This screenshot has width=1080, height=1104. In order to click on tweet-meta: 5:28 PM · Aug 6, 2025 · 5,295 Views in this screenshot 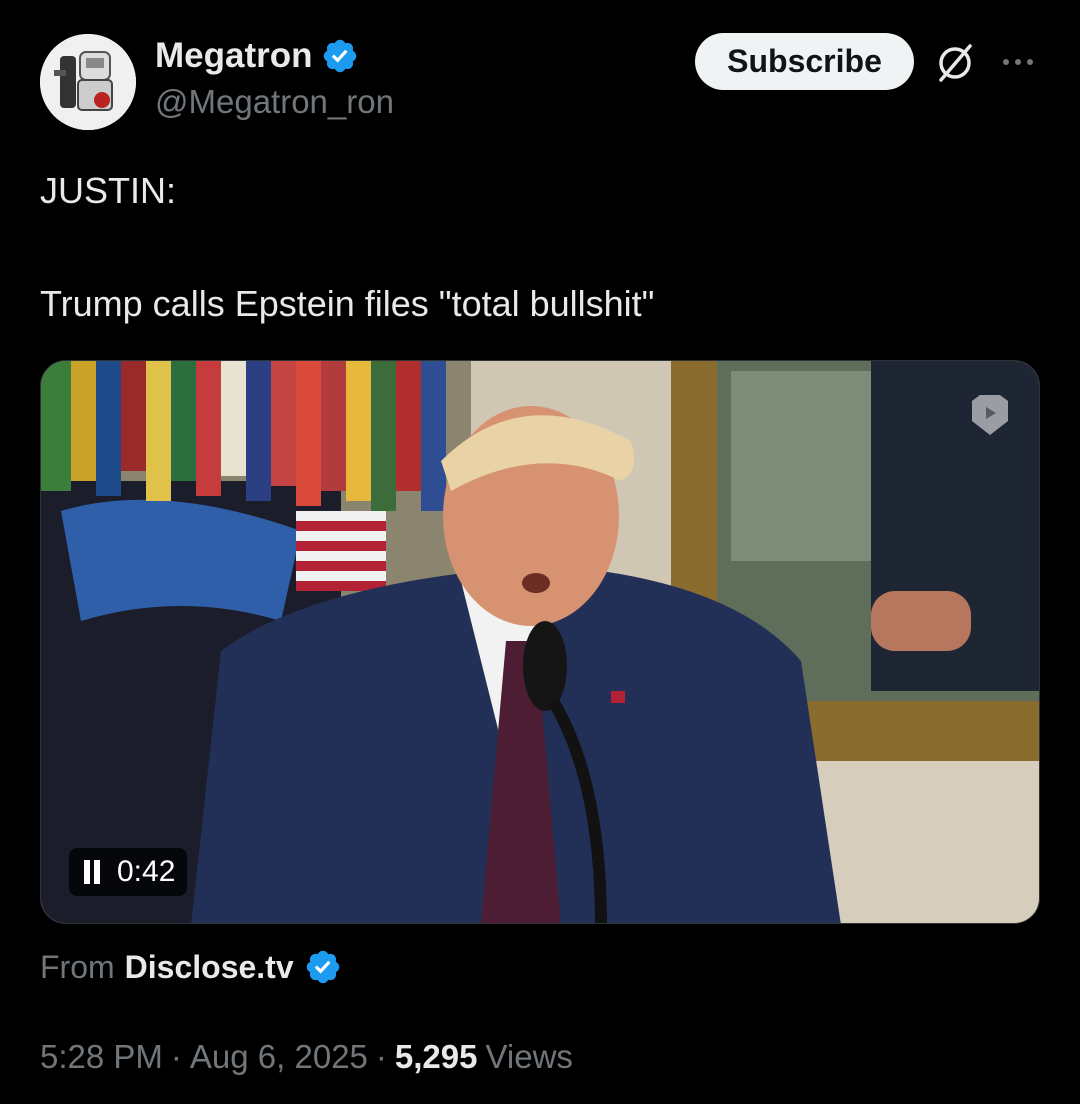, I will do `click(306, 1057)`.